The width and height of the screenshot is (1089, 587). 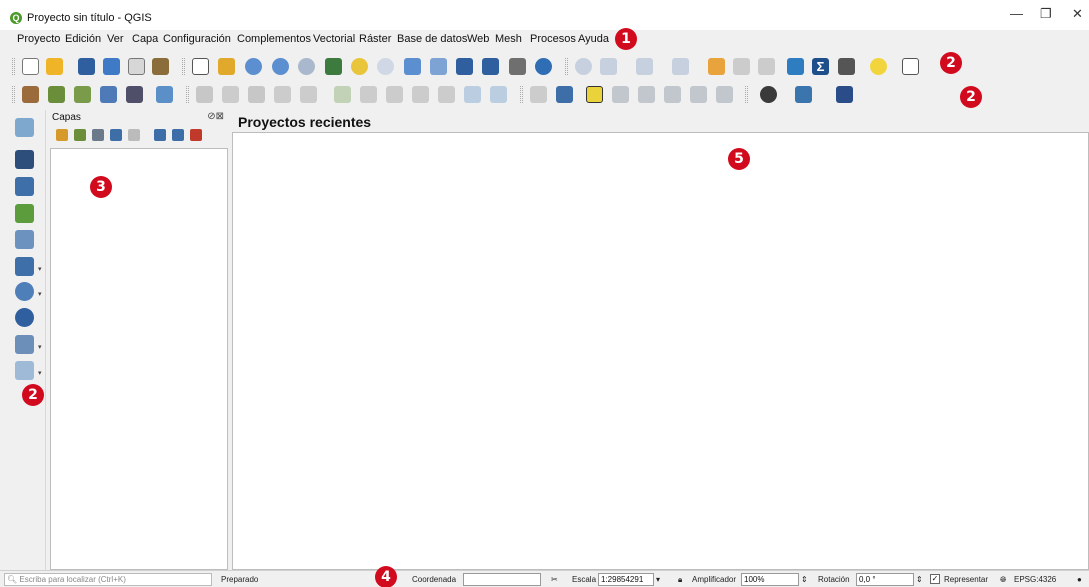 I want to click on undo-icon, so click(x=472, y=94).